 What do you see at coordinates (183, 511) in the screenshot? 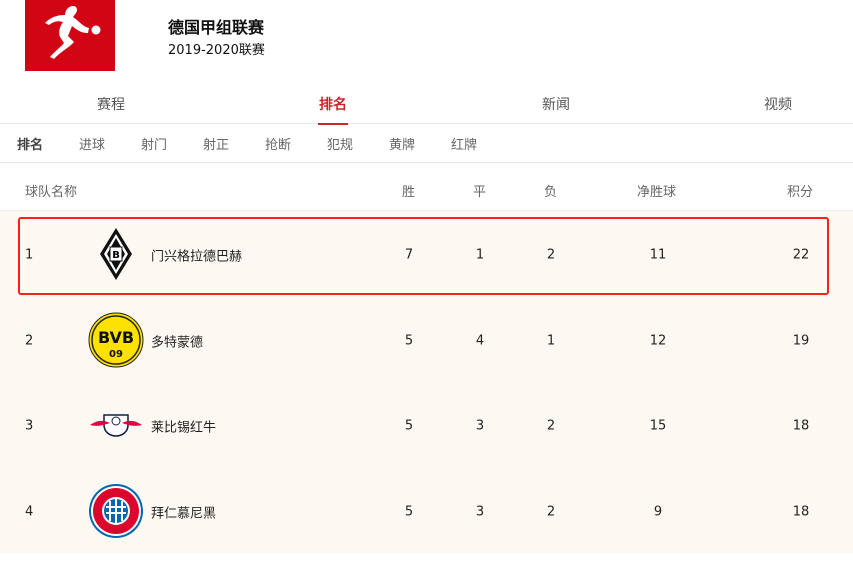
I see `team-name: 拜仁慕尼黑` at bounding box center [183, 511].